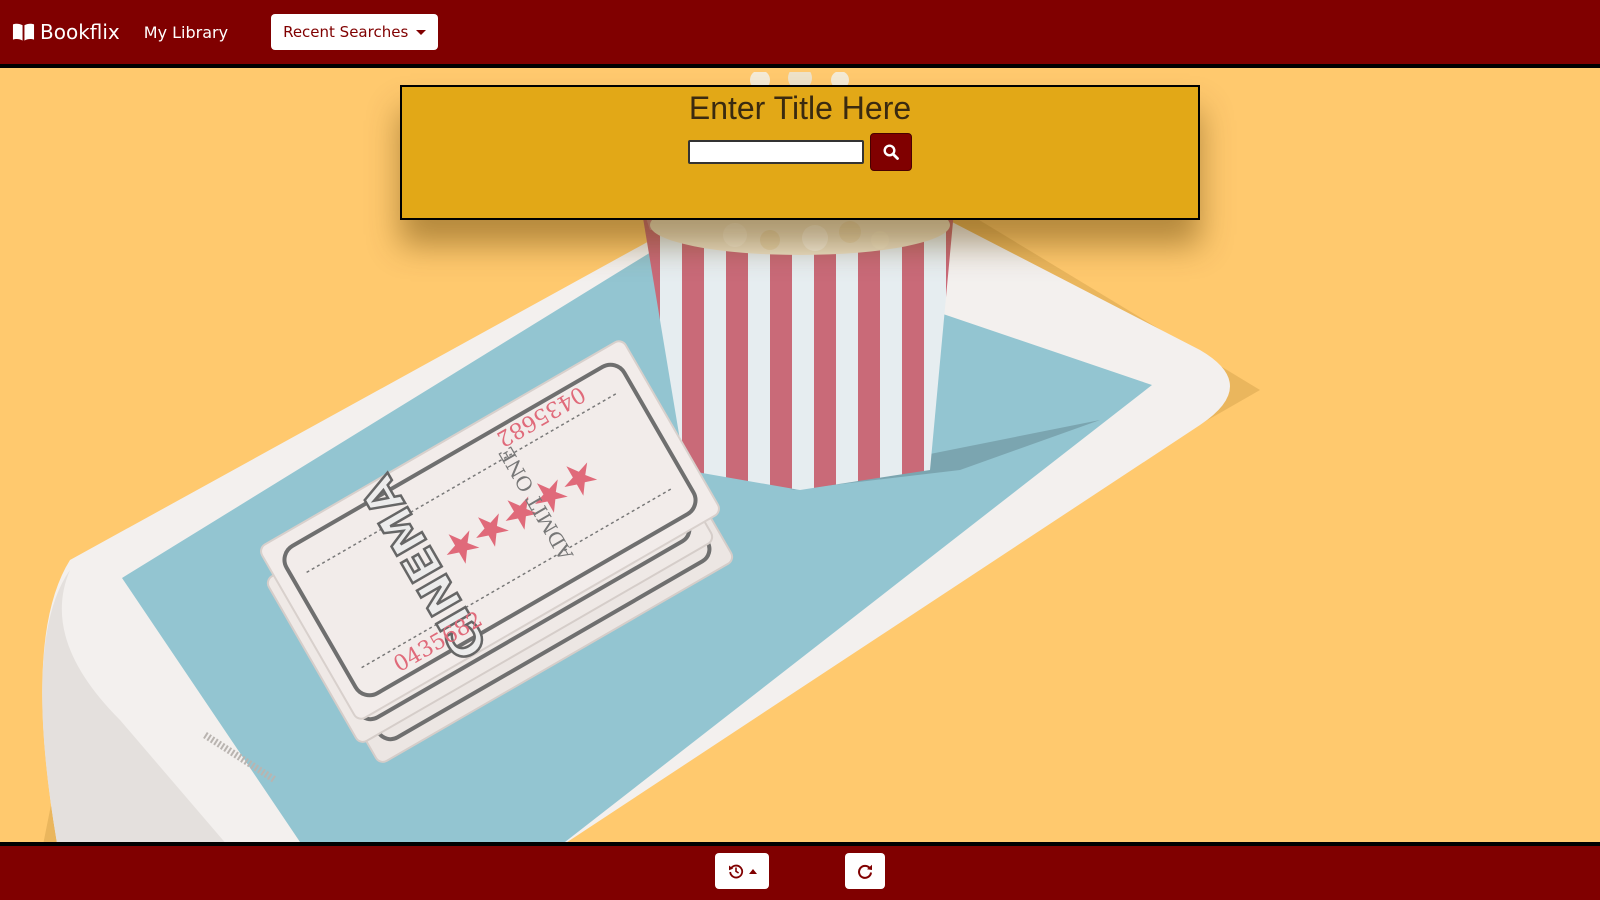 This screenshot has width=1600, height=900. I want to click on top-navbar: Bookflix My Library Recent Searches, so click(800, 34).